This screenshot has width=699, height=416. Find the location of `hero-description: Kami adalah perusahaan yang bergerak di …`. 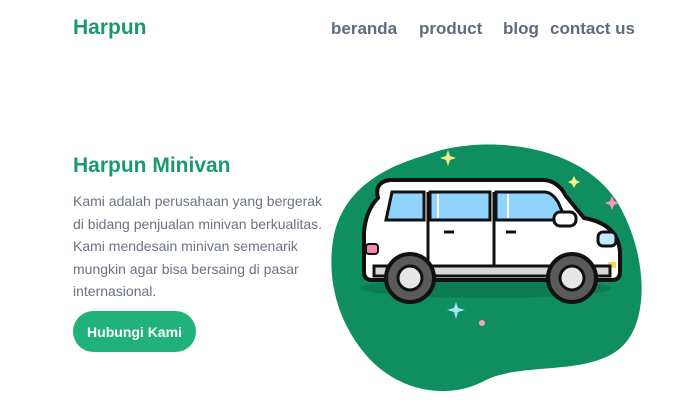

hero-description: Kami adalah perusahaan yang bergerak di … is located at coordinates (207, 246).